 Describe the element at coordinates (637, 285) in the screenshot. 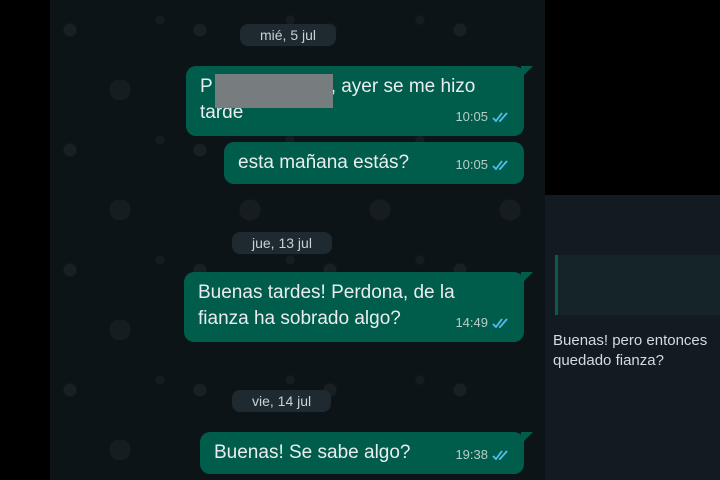

I see `faded-quoted-block` at that location.